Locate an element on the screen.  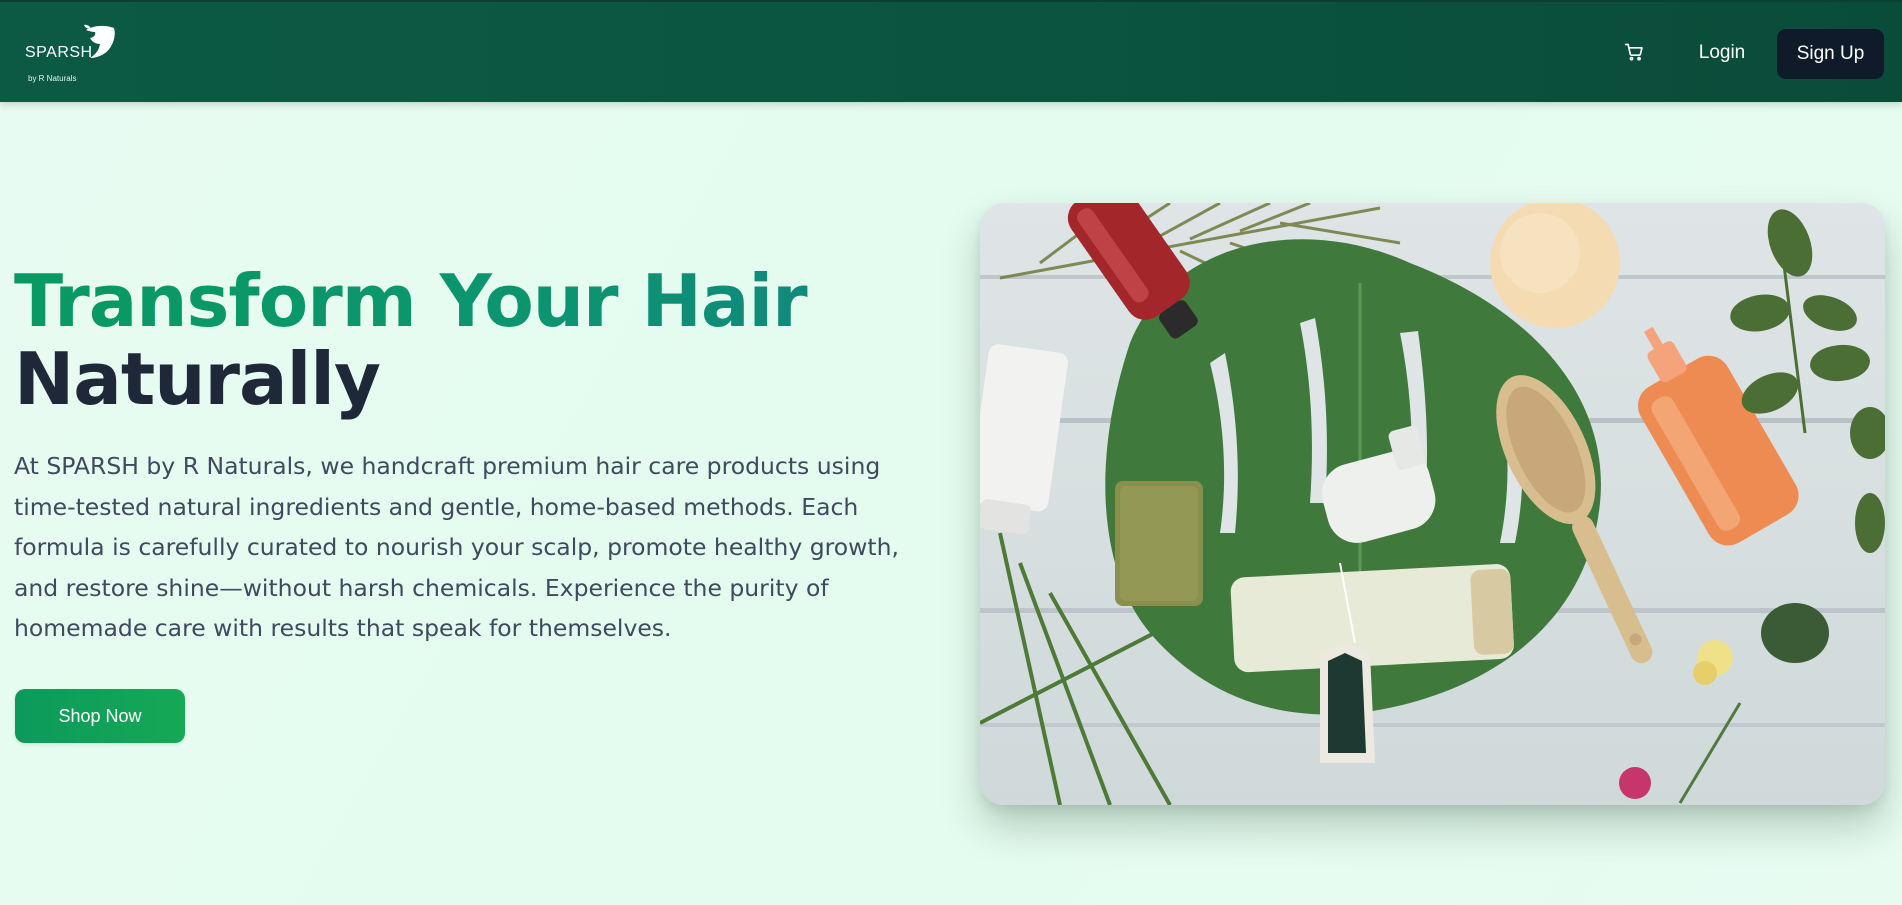
shop-now-button: Shop Now is located at coordinates (100, 716).